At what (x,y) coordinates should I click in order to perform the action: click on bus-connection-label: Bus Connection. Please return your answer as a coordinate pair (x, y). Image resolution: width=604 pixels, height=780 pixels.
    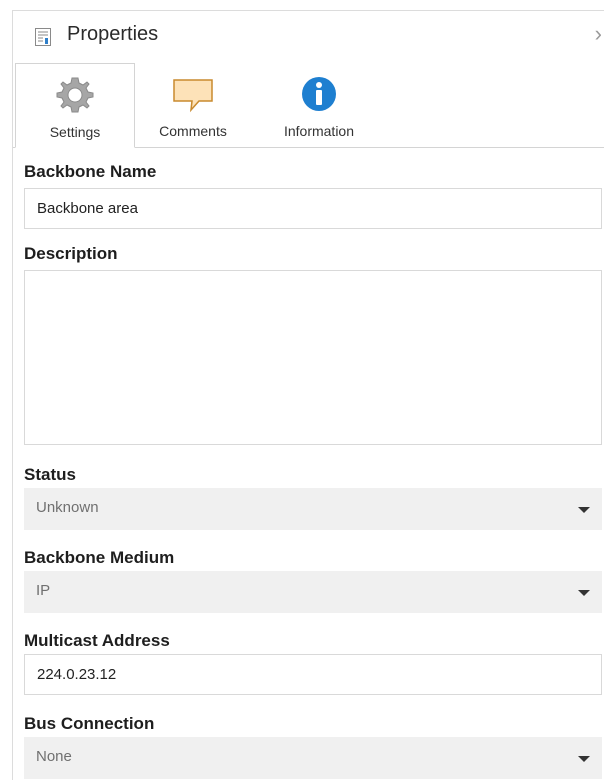
    Looking at the image, I should click on (89, 723).